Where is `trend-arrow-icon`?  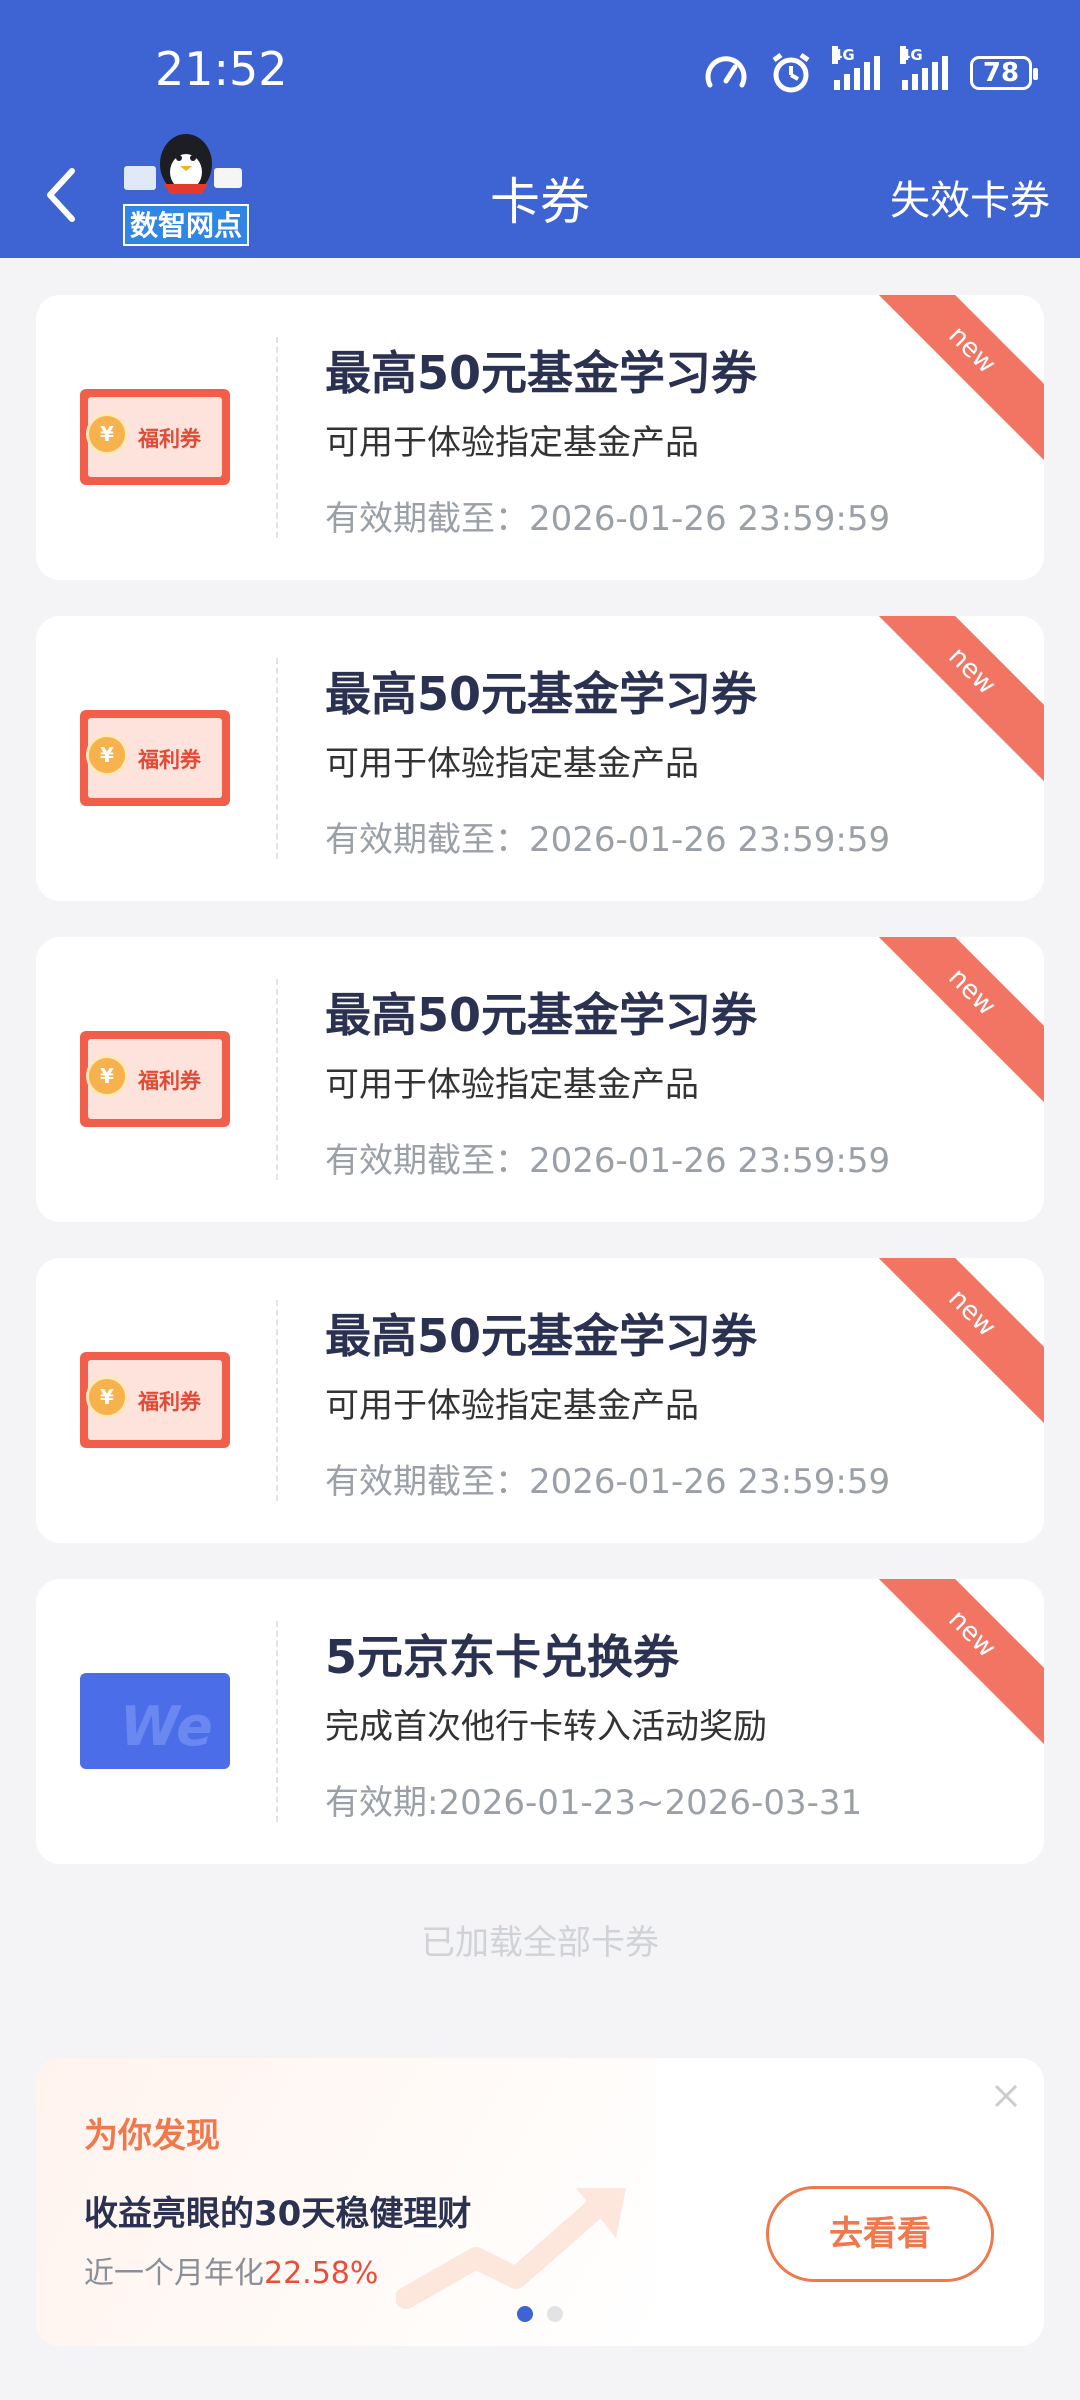
trend-arrow-icon is located at coordinates (511, 2248).